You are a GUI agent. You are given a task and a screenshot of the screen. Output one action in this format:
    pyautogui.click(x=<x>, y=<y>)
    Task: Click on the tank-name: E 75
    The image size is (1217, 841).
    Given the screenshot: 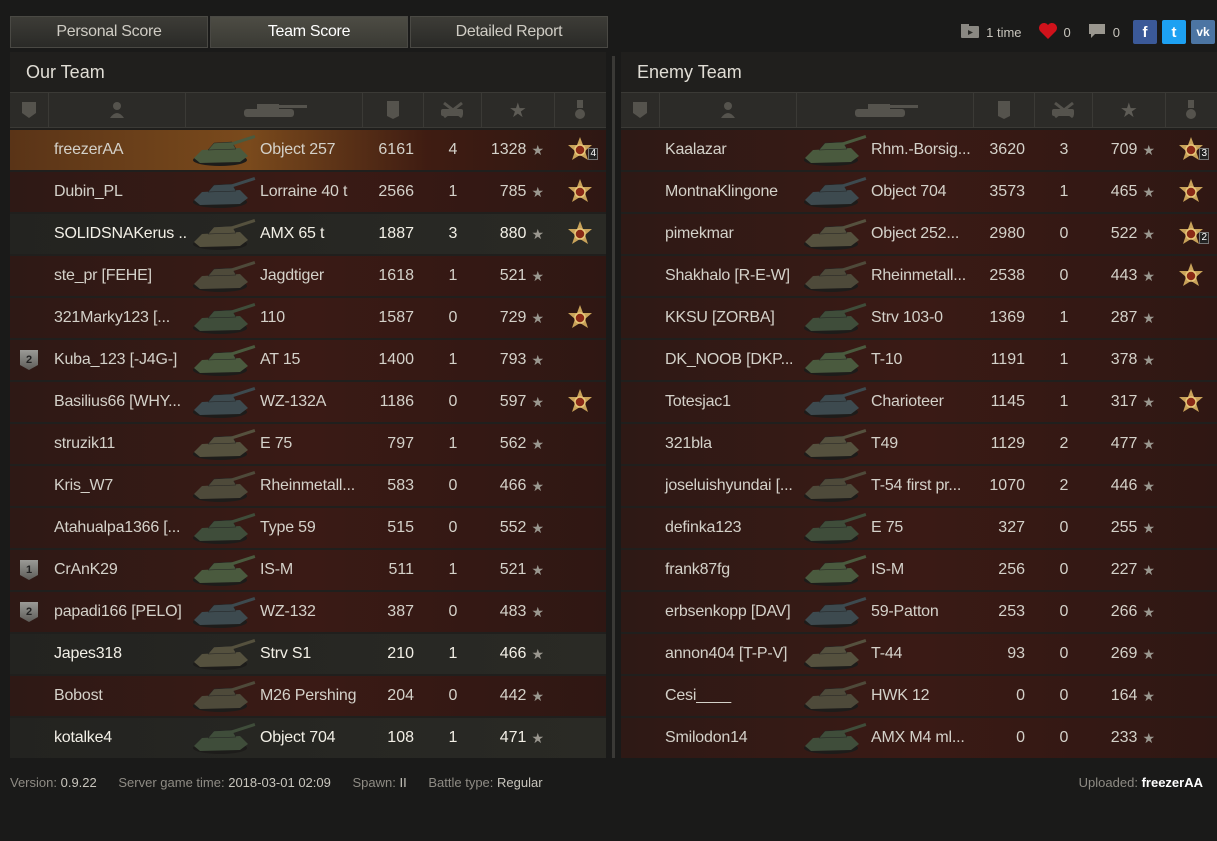 What is the action you would take?
    pyautogui.click(x=887, y=527)
    